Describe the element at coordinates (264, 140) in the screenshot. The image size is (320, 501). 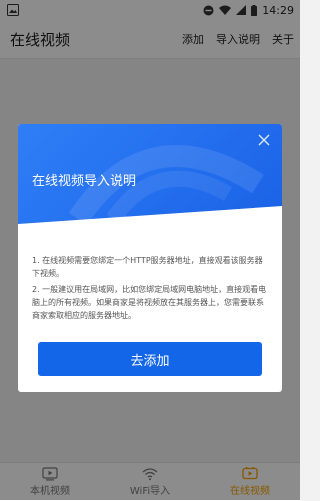
I see `close-icon` at that location.